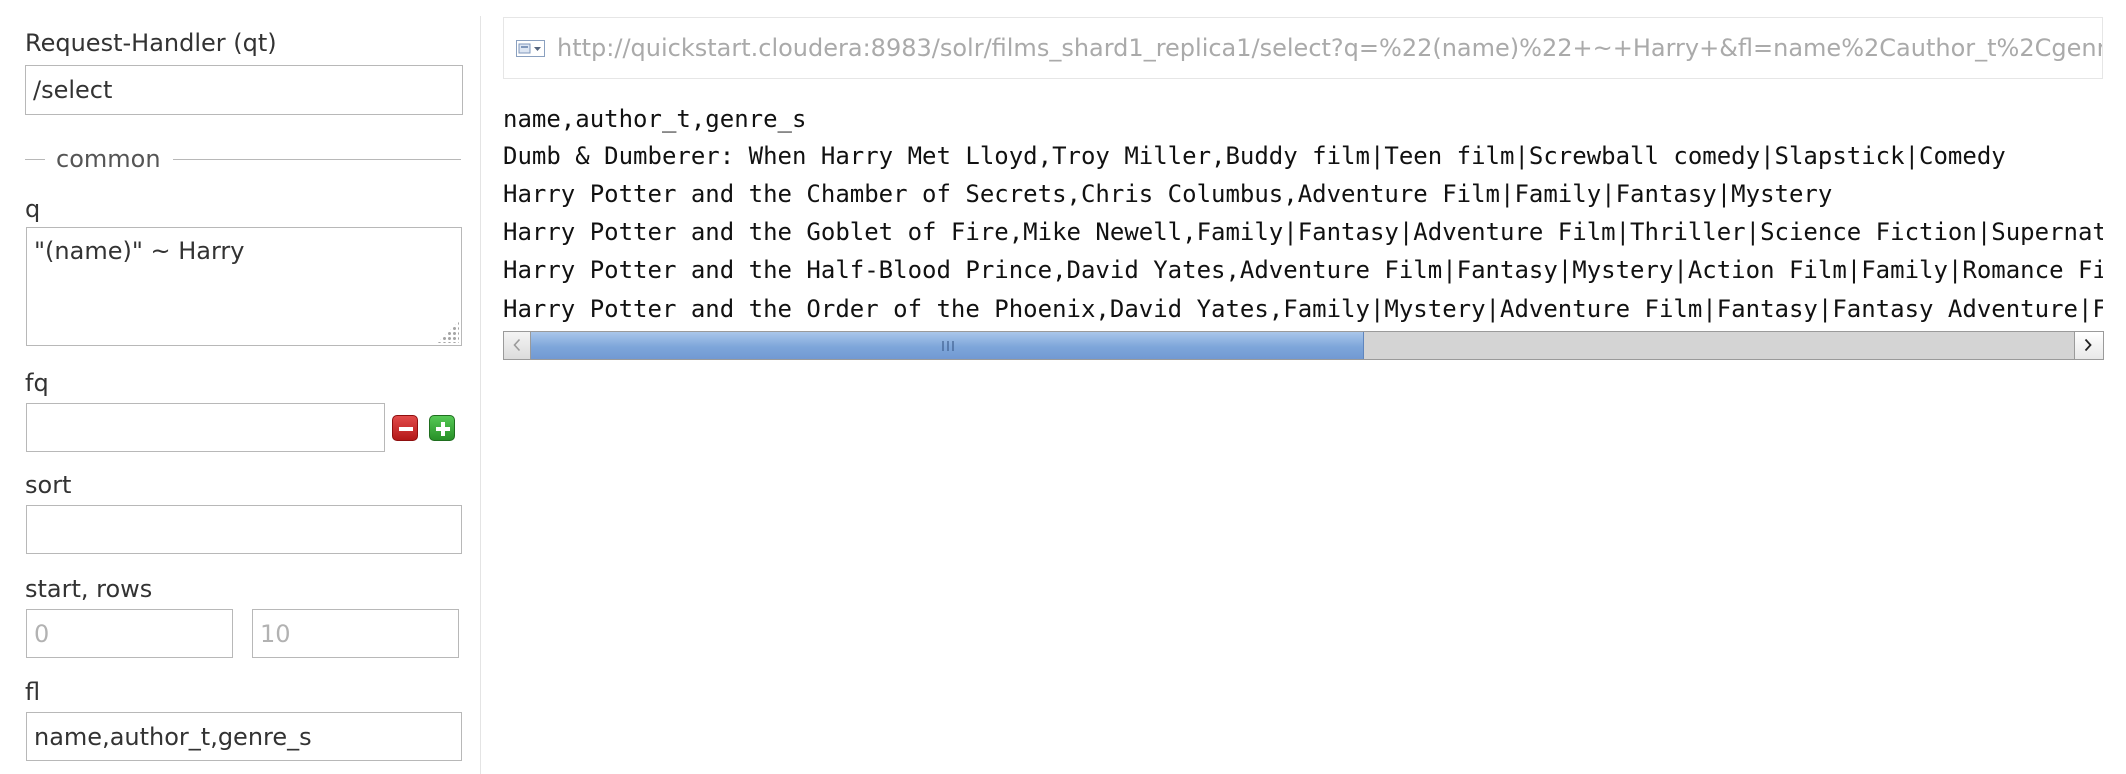  I want to click on scroll-left-button, so click(517, 345).